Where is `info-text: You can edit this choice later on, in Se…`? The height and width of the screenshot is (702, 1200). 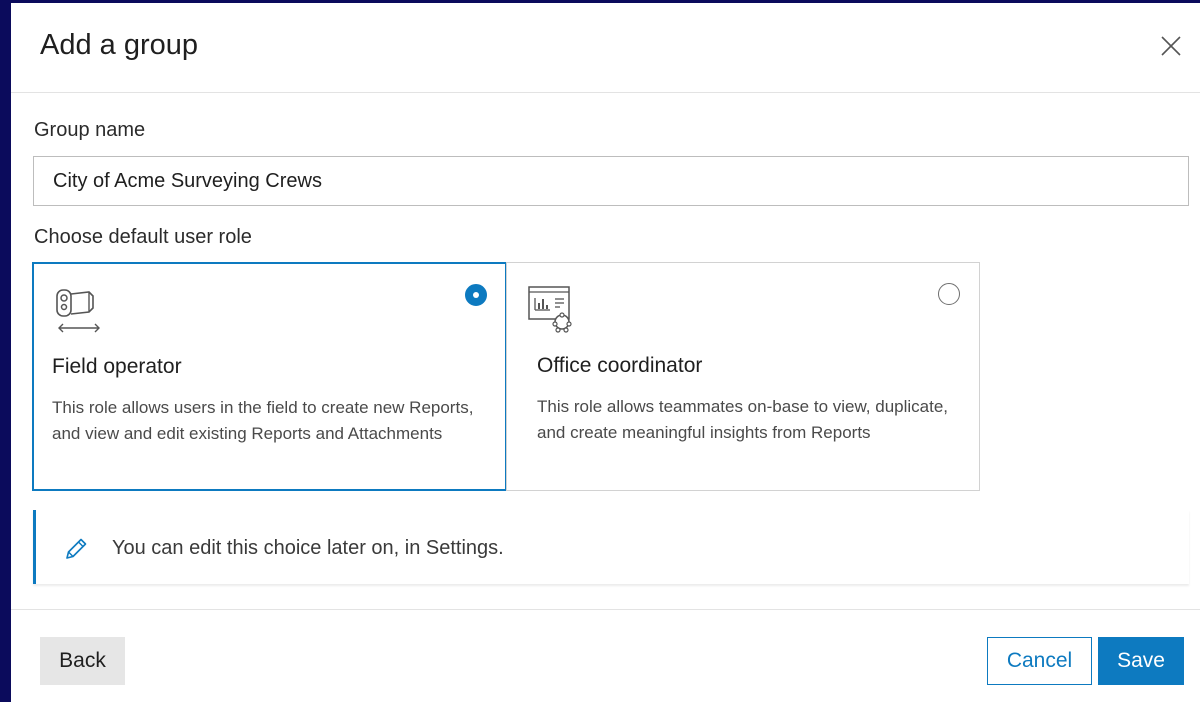
info-text: You can edit this choice later on, in Se… is located at coordinates (308, 548).